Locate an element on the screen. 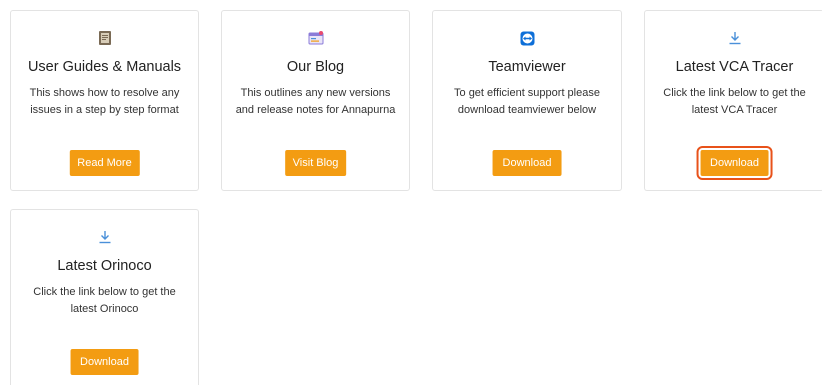 The width and height of the screenshot is (822, 385). visit-blog-button: Visit Blog is located at coordinates (315, 163).